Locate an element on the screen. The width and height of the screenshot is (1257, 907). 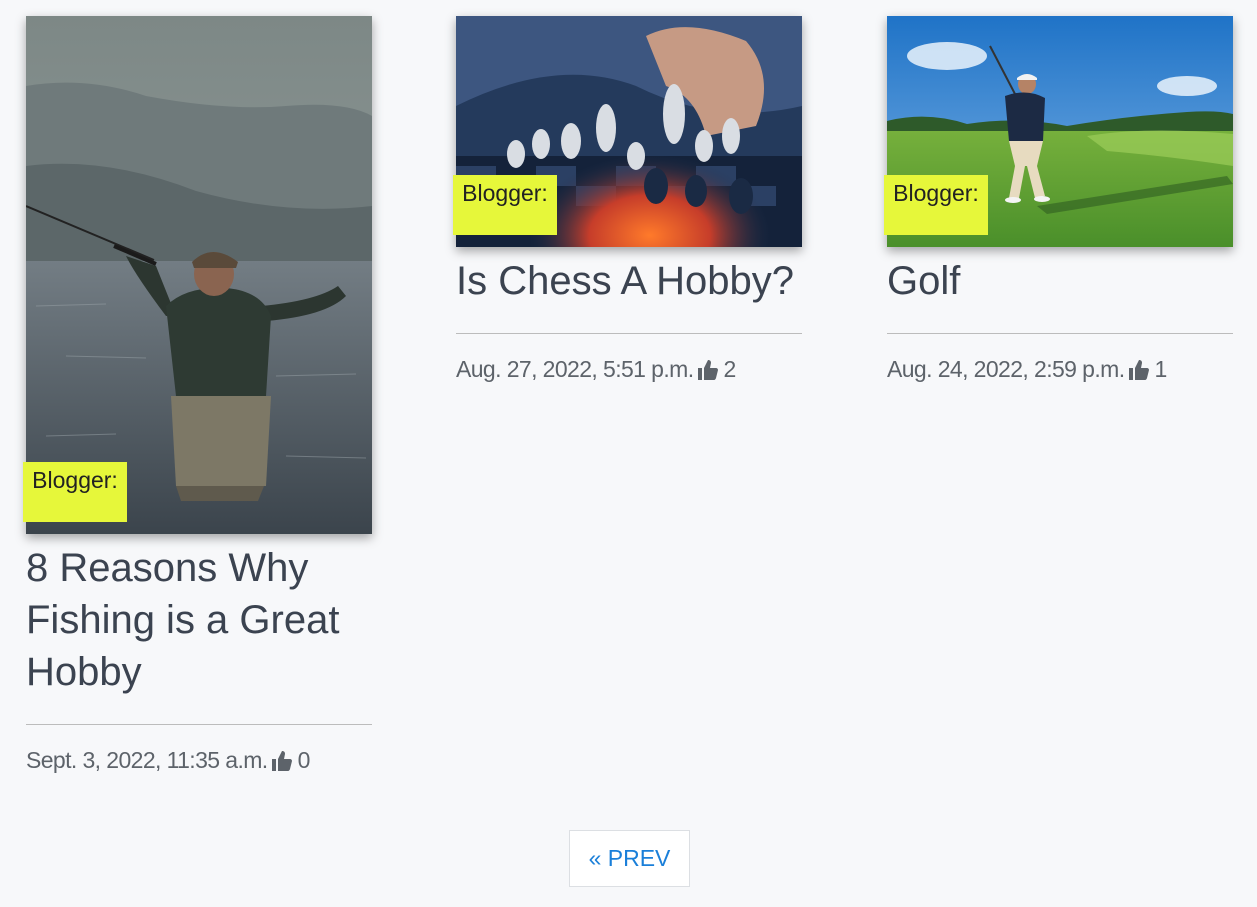
like-count: 2 is located at coordinates (730, 369).